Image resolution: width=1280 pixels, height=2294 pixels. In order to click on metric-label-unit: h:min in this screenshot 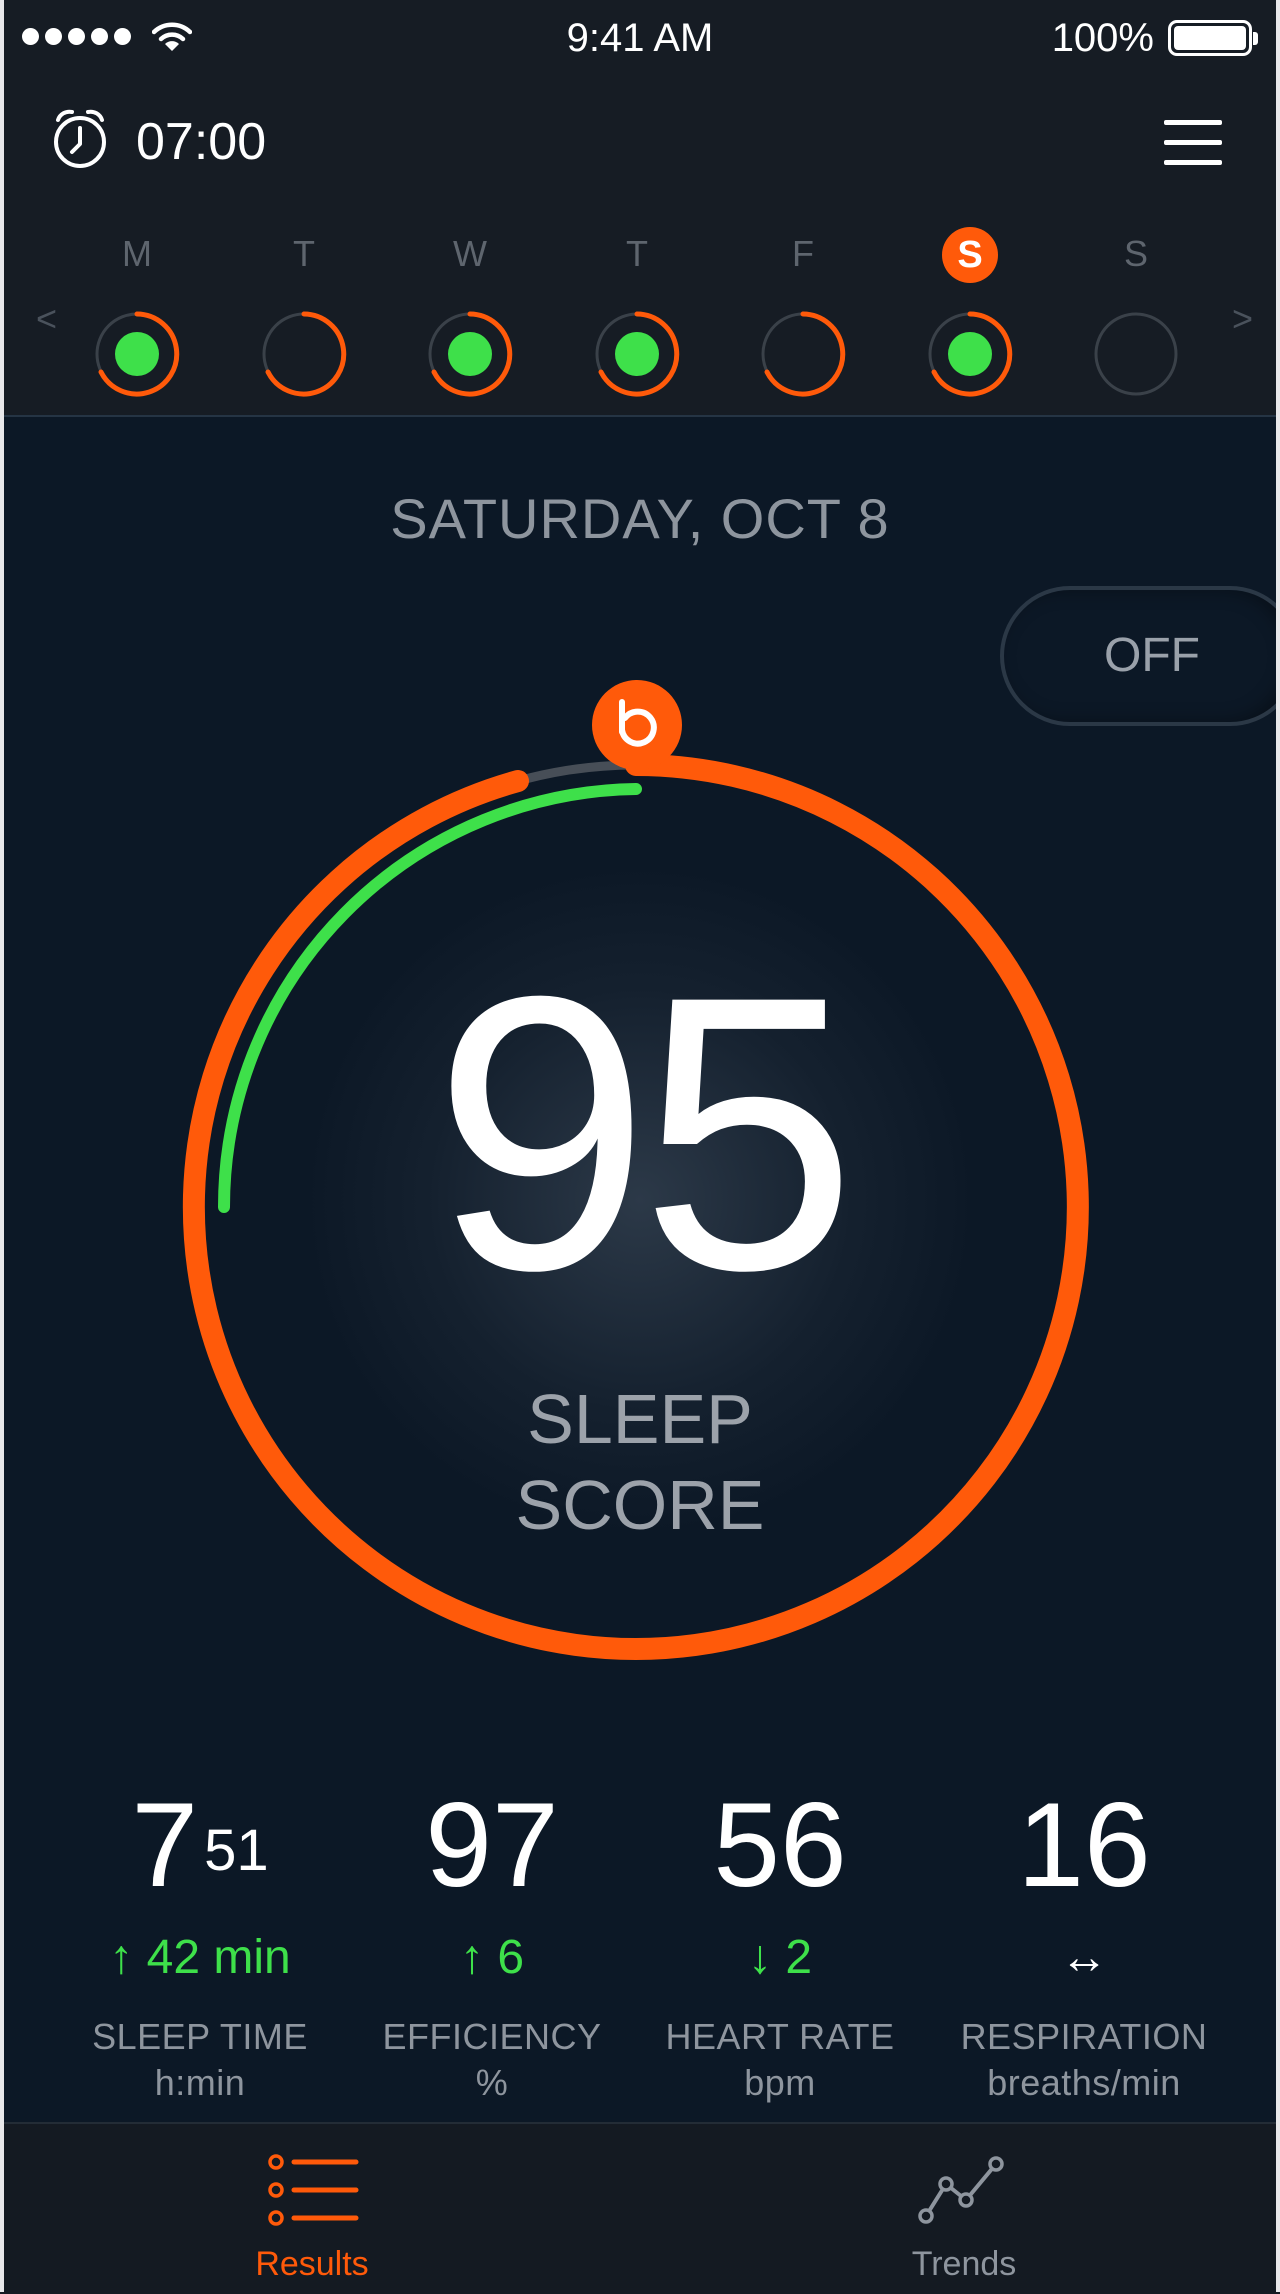, I will do `click(200, 2082)`.